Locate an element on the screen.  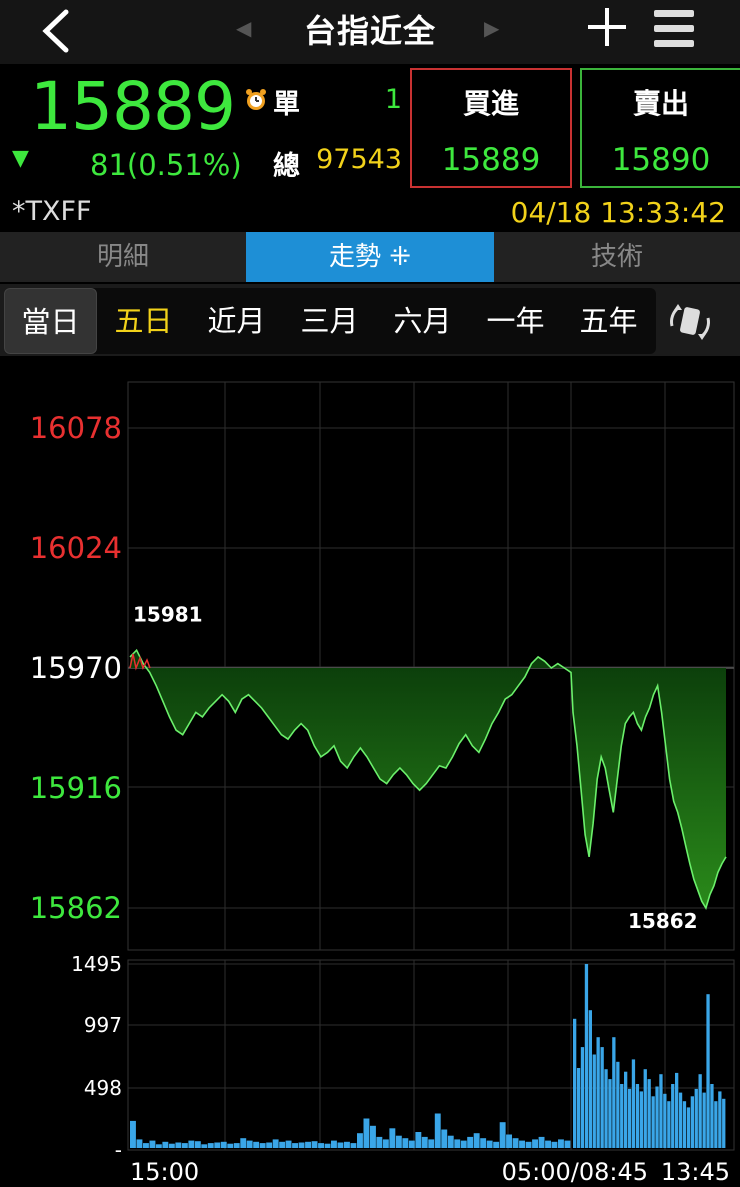
time-axis-label: 05:00/08:45 is located at coordinates (575, 1172).